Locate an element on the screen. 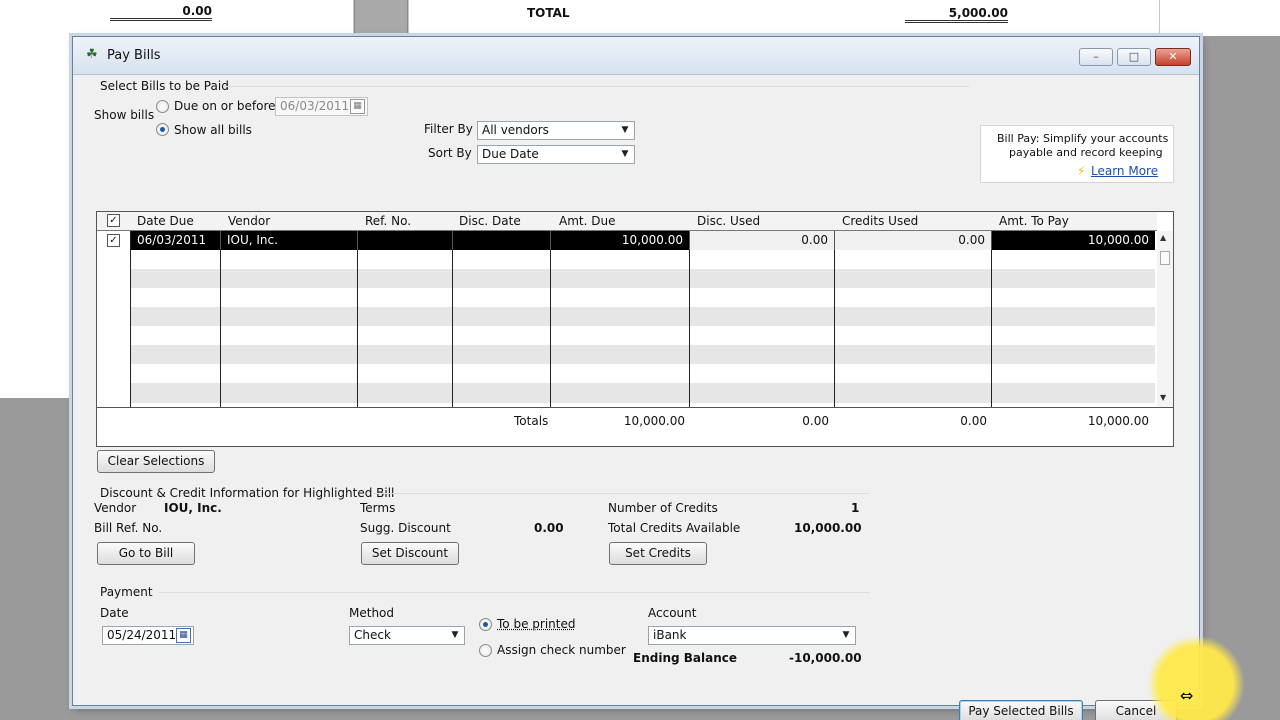 This screenshot has height=720, width=1280. account-select: iBank ▼ is located at coordinates (752, 635).